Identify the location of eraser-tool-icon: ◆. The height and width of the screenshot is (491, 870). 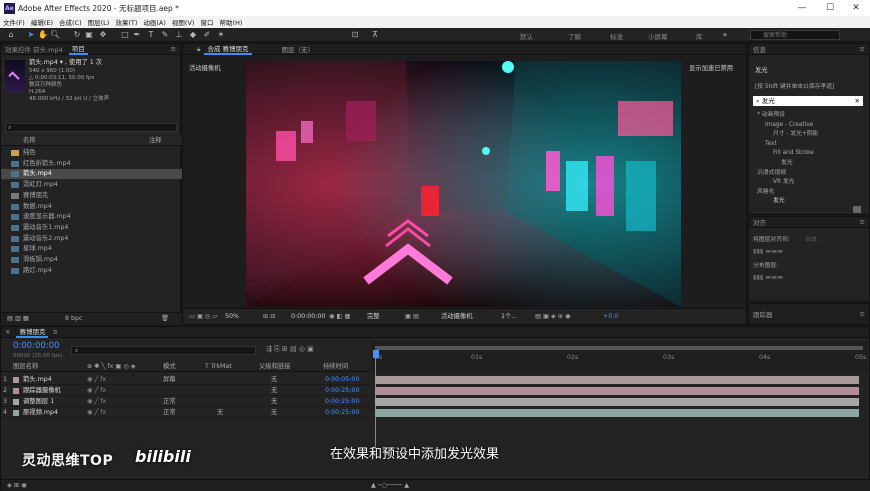
(193, 35).